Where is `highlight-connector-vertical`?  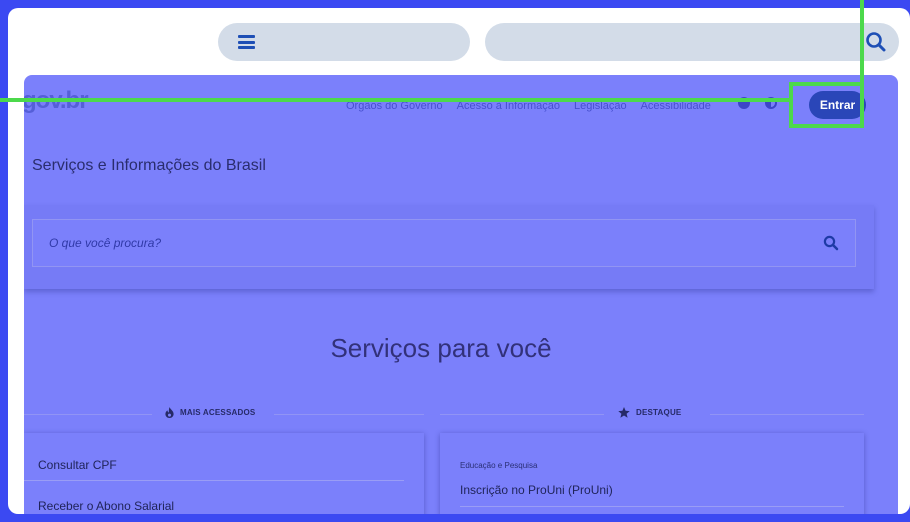
highlight-connector-vertical is located at coordinates (862, 43).